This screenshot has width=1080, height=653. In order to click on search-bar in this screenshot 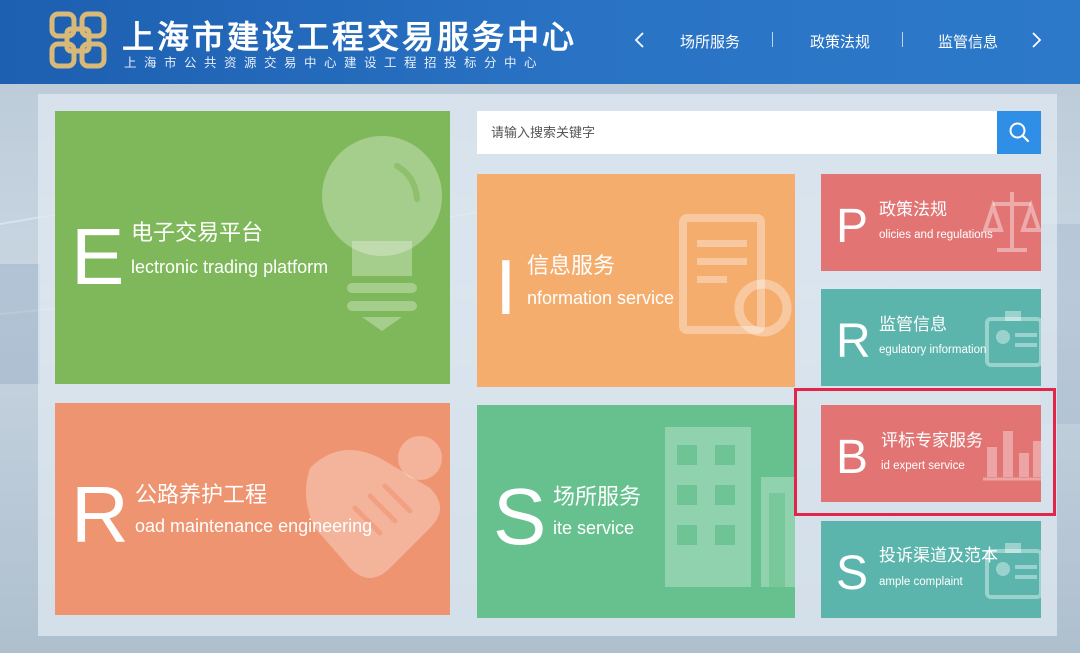, I will do `click(759, 132)`.